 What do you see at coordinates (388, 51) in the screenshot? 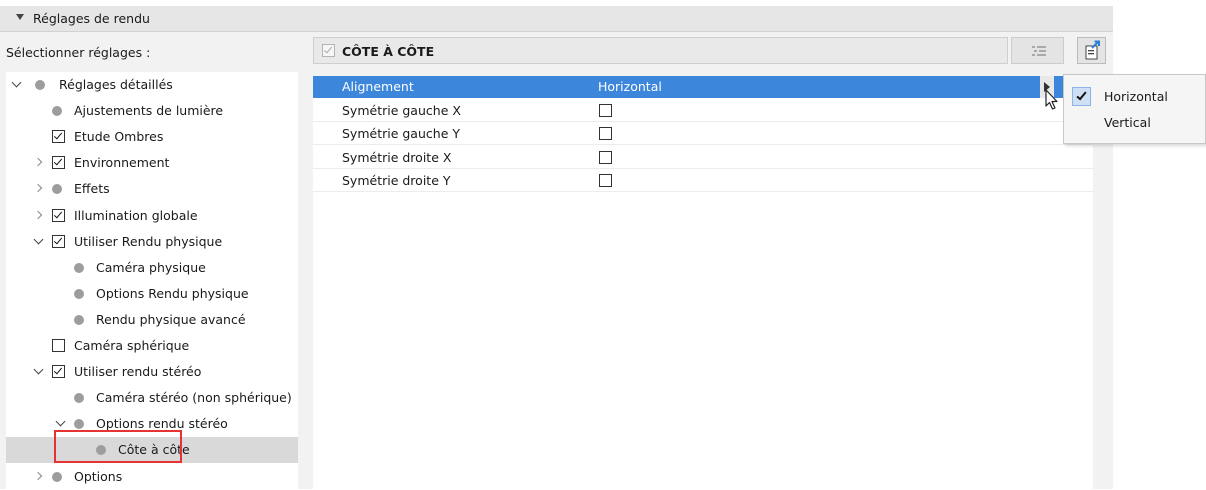
I see `panel-title: CÔTE À CÔTE` at bounding box center [388, 51].